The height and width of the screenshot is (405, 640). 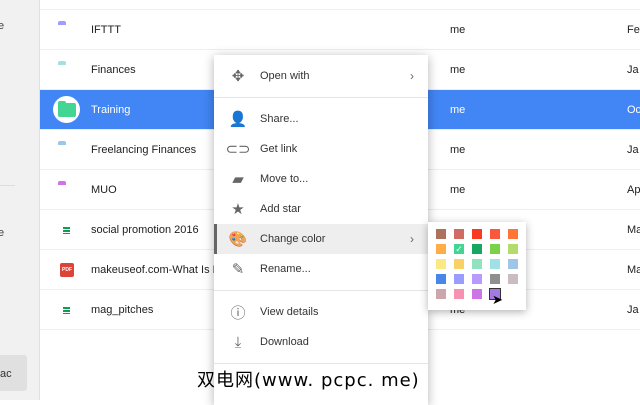 I want to click on menu-item-label: Change color, so click(x=293, y=239).